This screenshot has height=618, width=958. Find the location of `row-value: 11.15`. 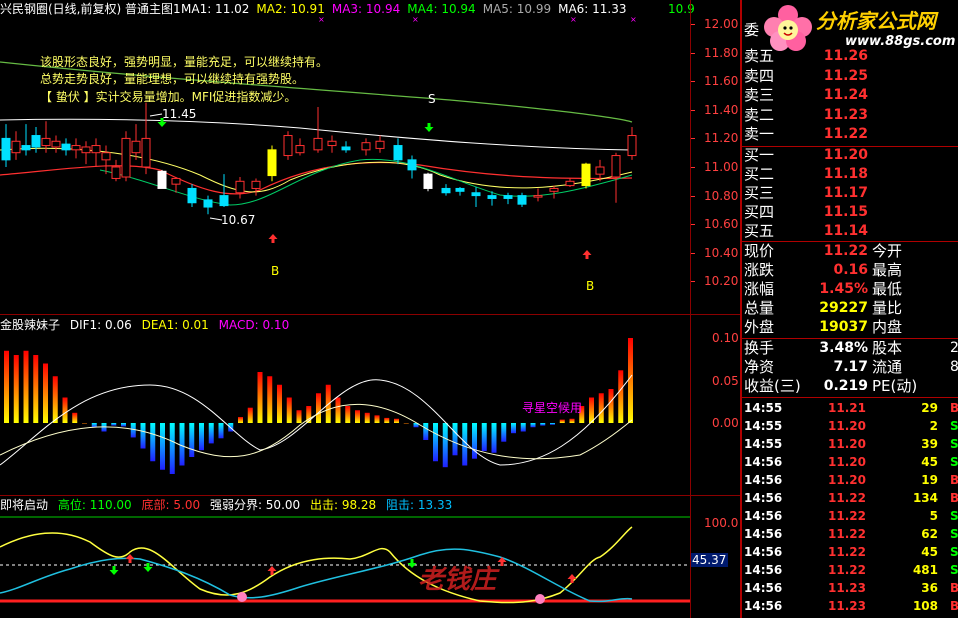

row-value: 11.15 is located at coordinates (845, 212).